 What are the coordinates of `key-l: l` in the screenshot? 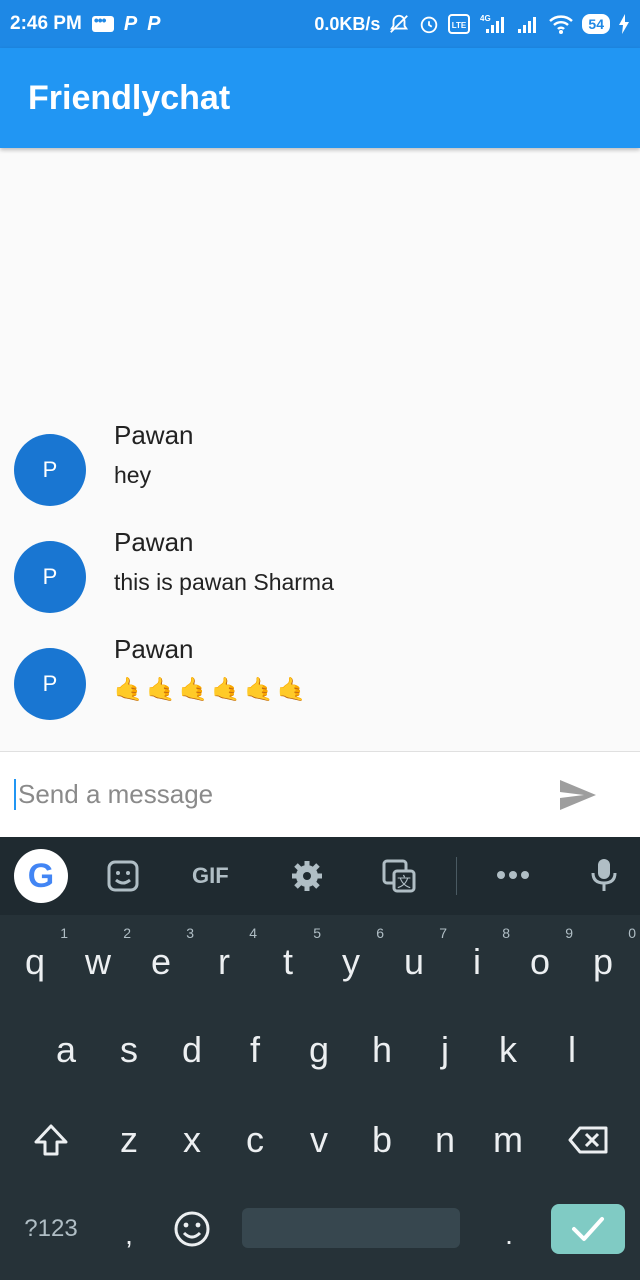 It's located at (572, 1050).